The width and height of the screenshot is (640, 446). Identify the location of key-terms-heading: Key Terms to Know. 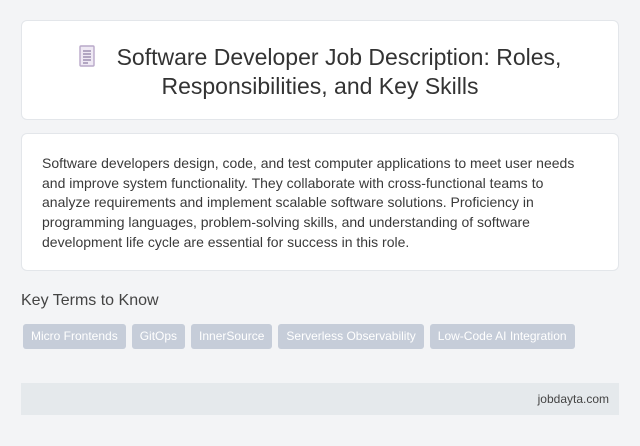
(90, 300).